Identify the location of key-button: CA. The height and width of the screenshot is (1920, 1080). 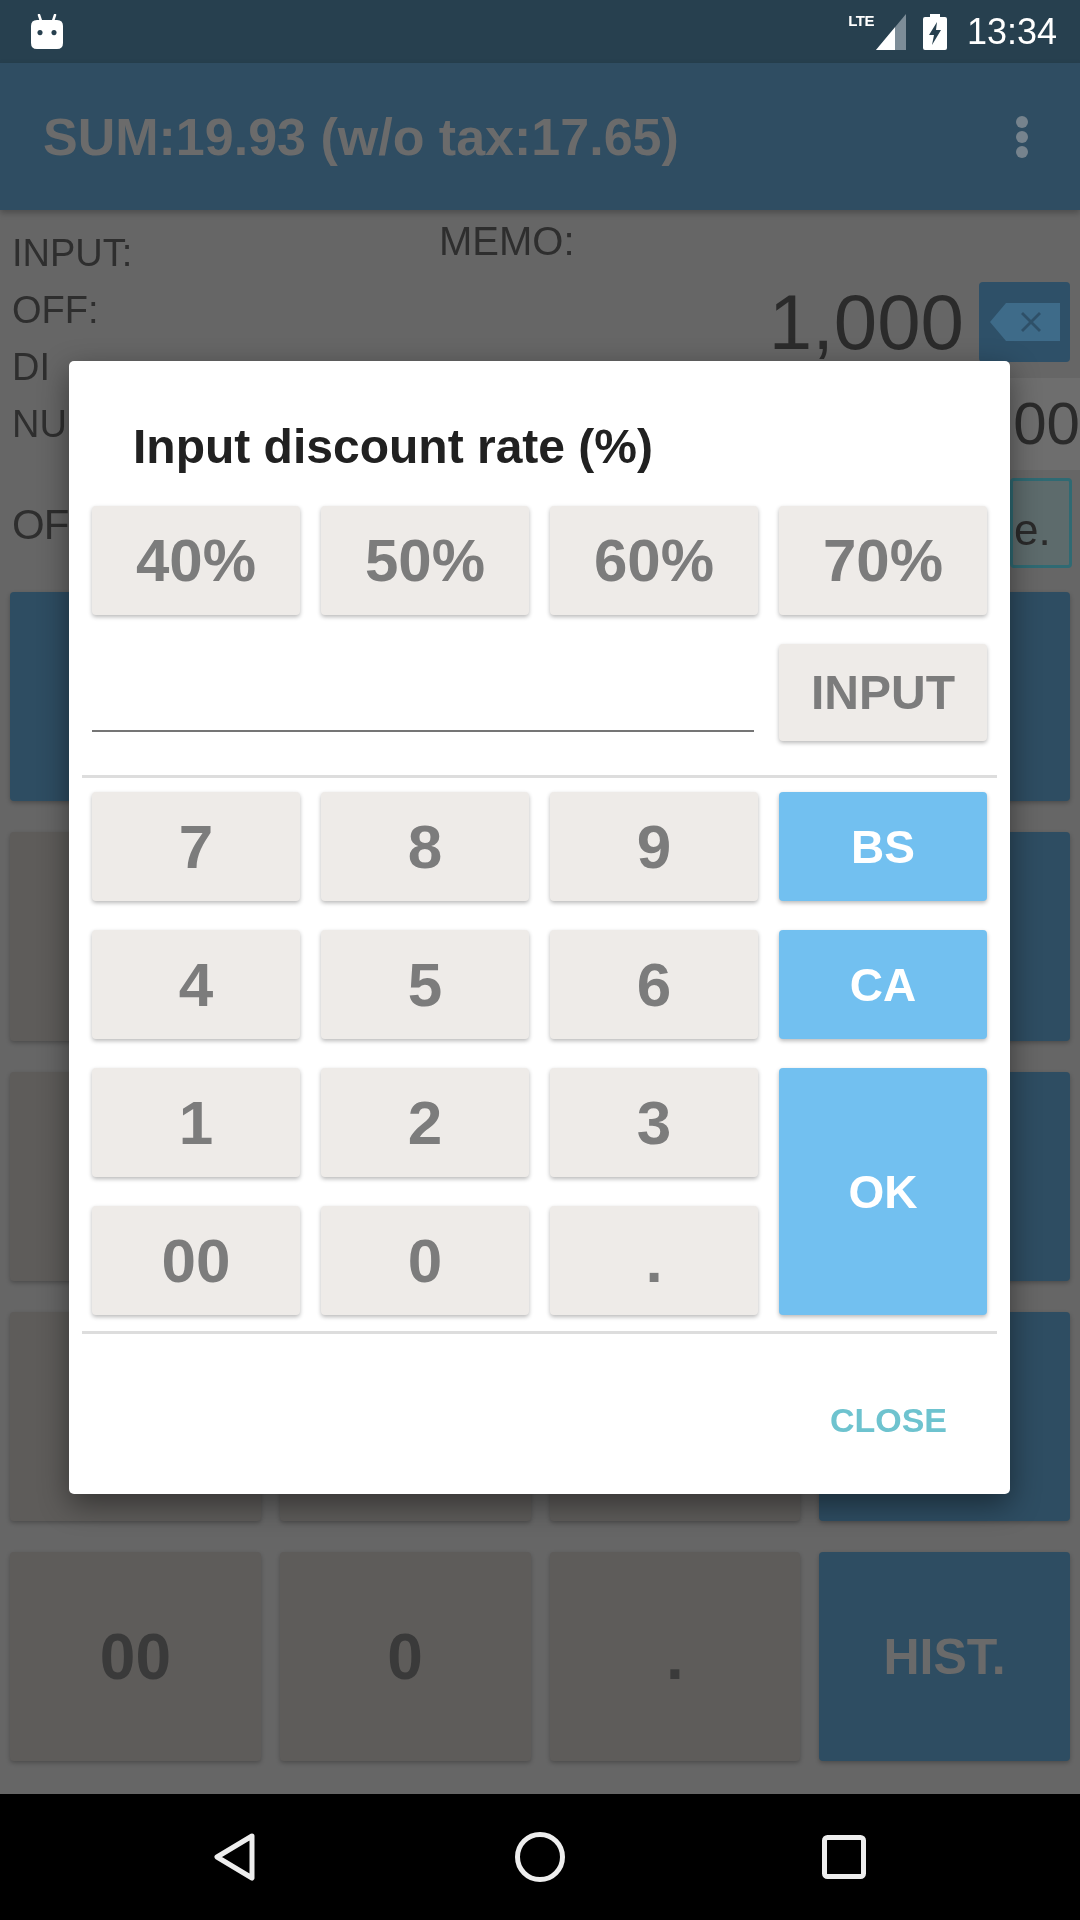
(883, 984).